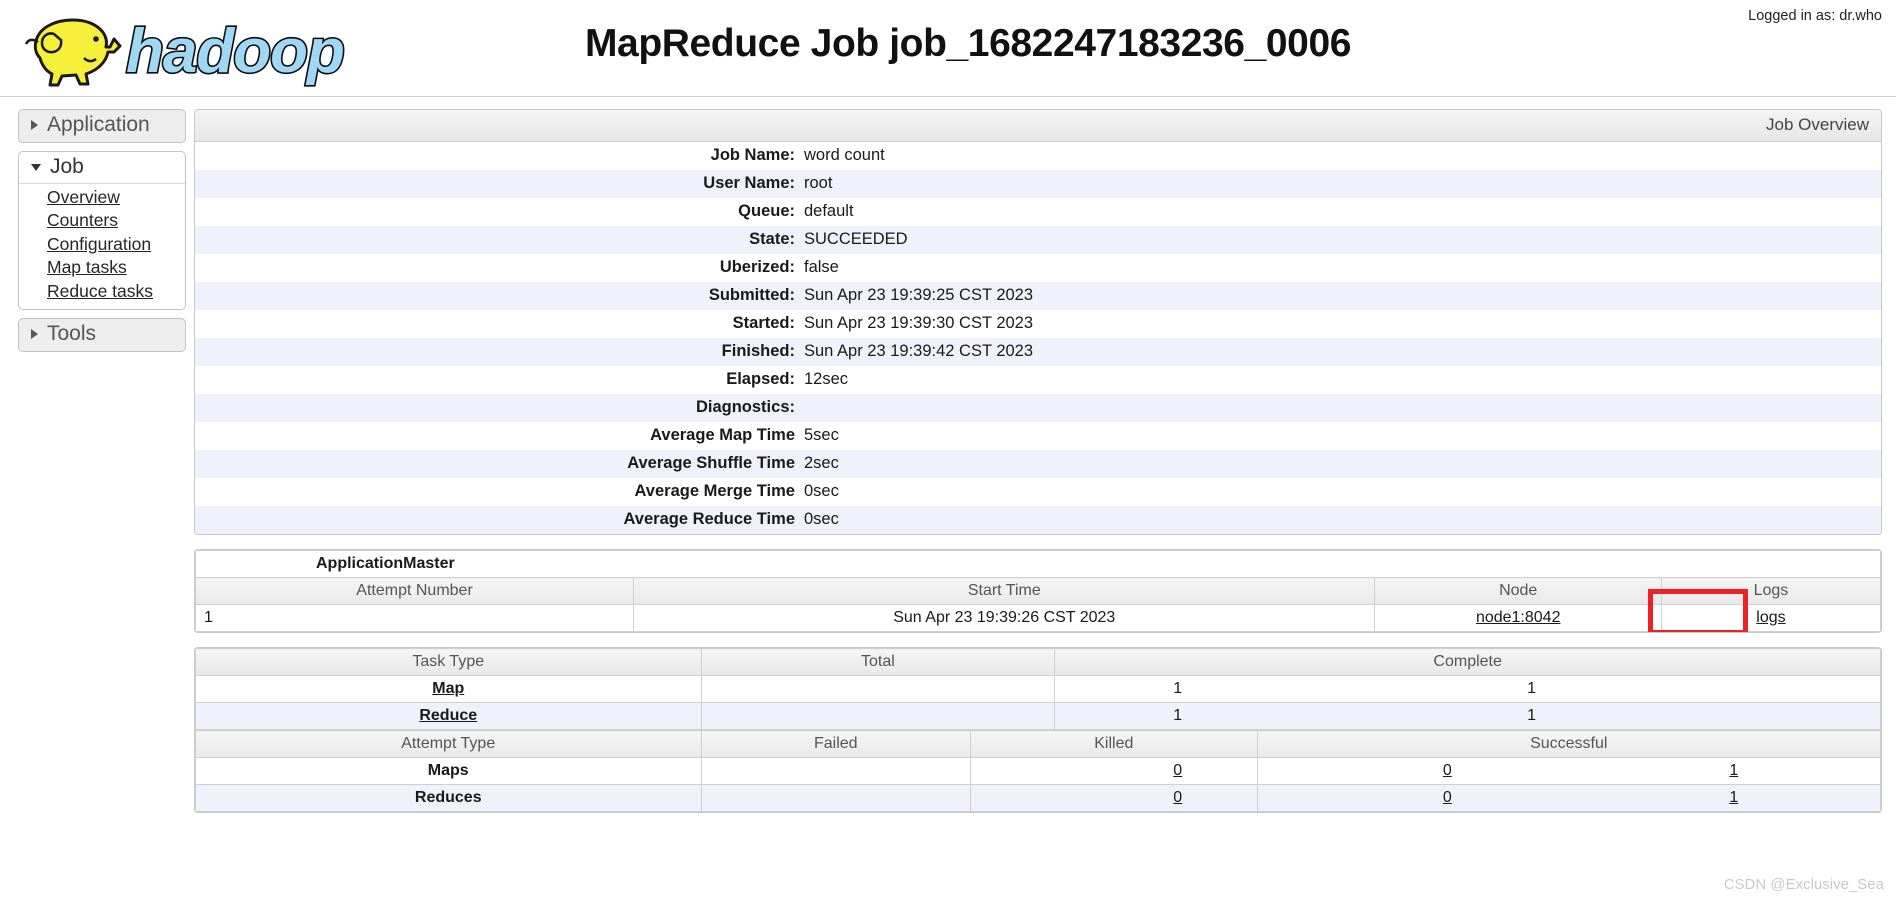  What do you see at coordinates (1211, 771) in the screenshot?
I see `cell-maps-killed: 0` at bounding box center [1211, 771].